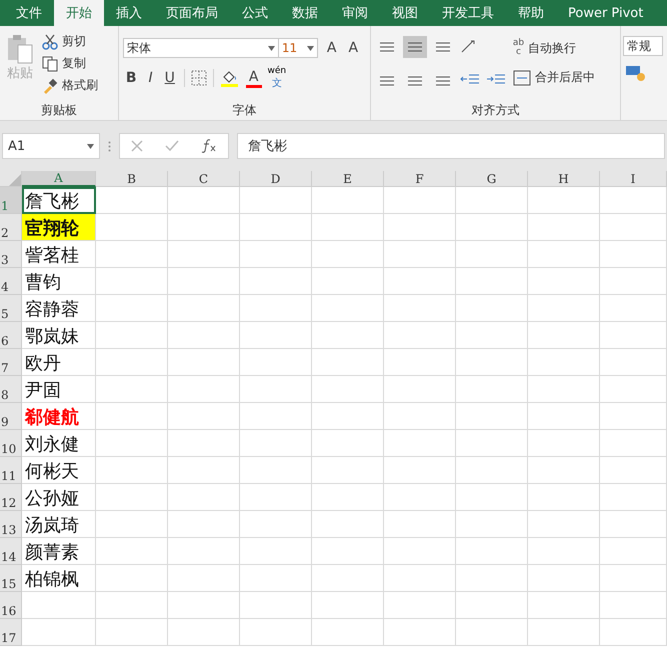 This screenshot has height=650, width=667. I want to click on row-header: 17, so click(11, 632).